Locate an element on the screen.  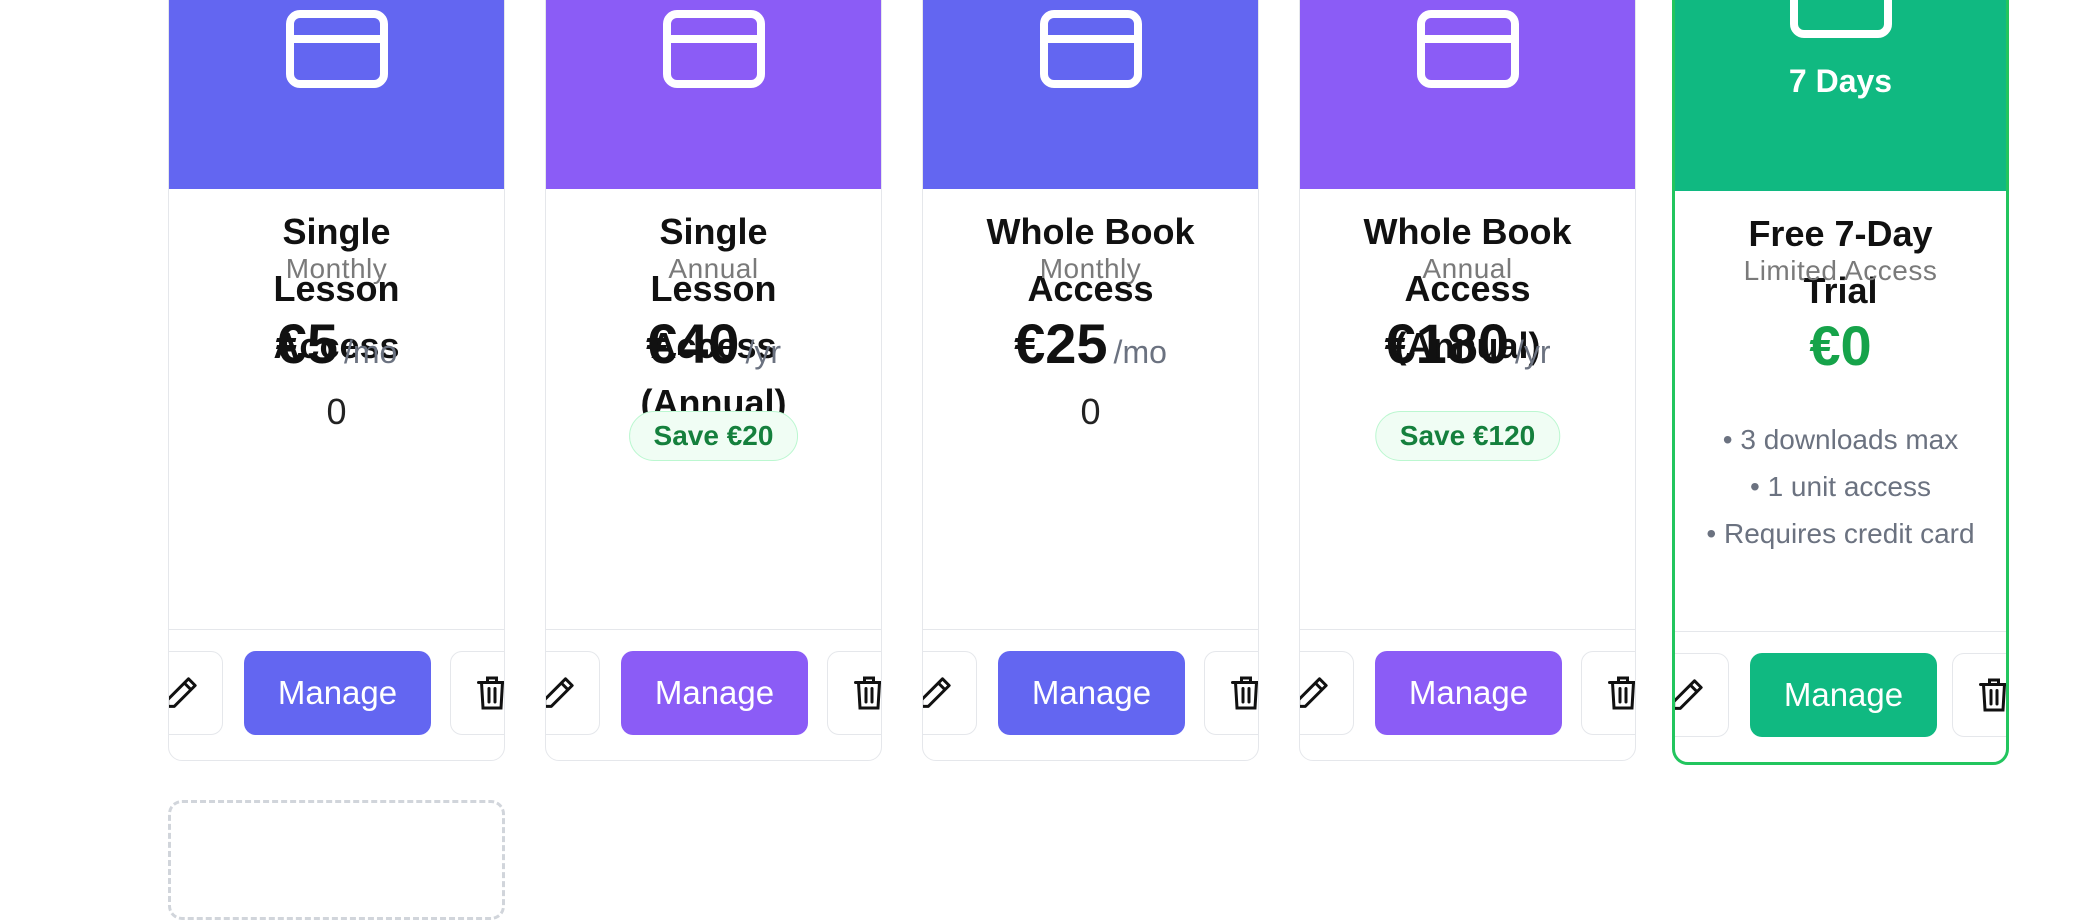
feature-item: 3 downloads max is located at coordinates (1840, 439).